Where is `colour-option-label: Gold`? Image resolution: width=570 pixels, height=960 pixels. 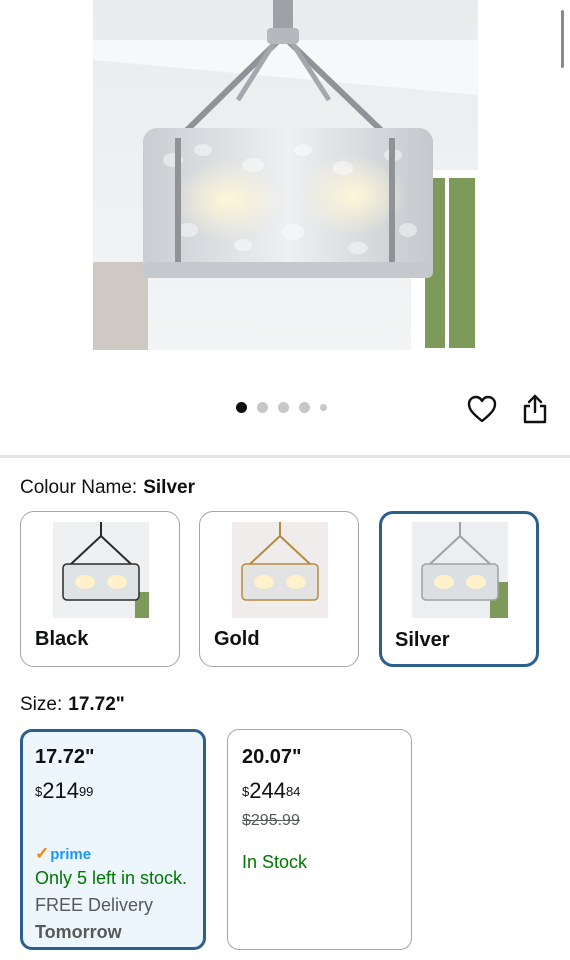 colour-option-label: Gold is located at coordinates (237, 639).